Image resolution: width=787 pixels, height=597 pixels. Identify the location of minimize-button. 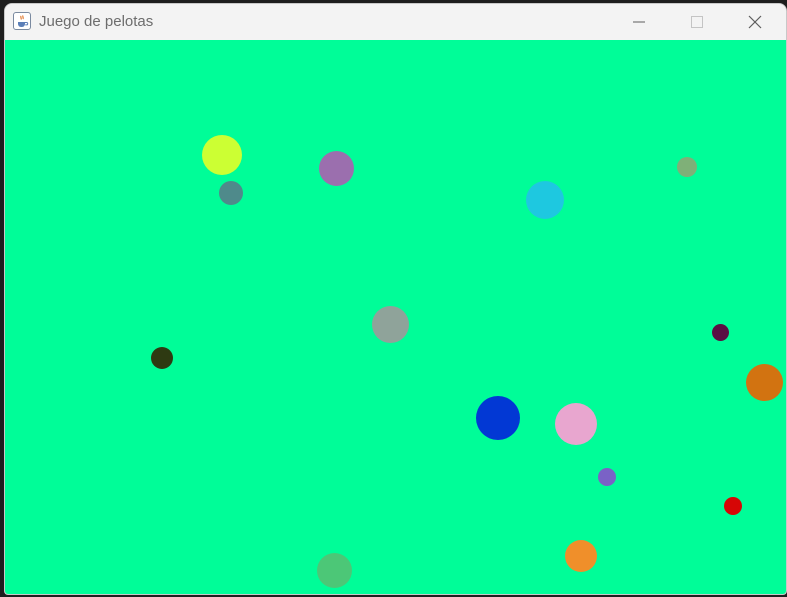
(639, 22).